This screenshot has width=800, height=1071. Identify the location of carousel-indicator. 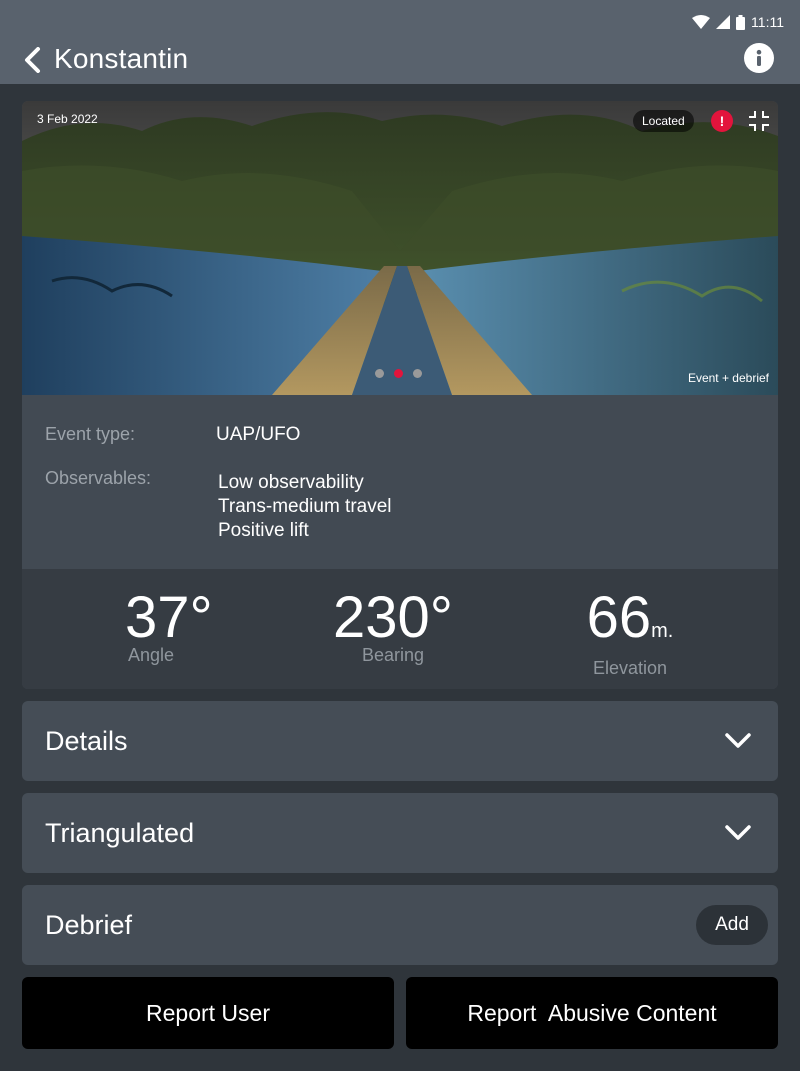
(398, 373).